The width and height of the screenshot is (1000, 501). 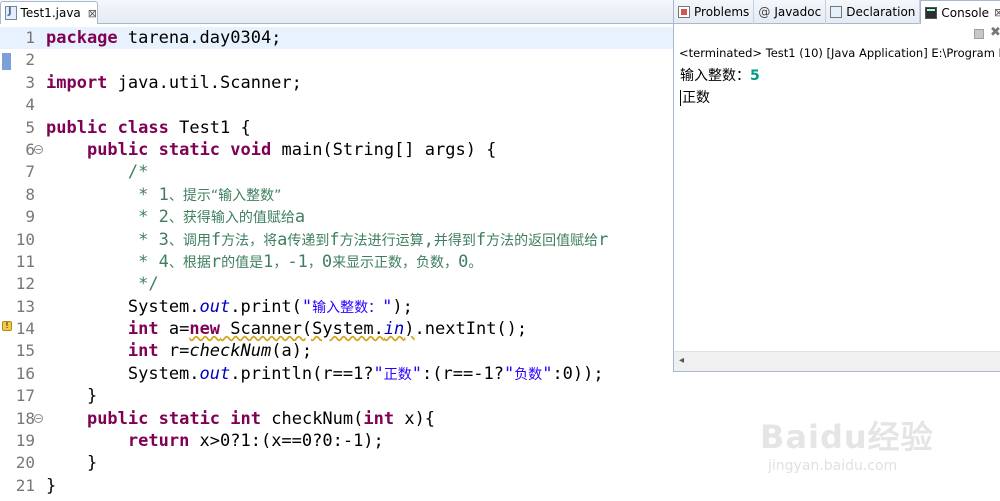 What do you see at coordinates (847, 437) in the screenshot?
I see `watermark-logo: Baidu经验` at bounding box center [847, 437].